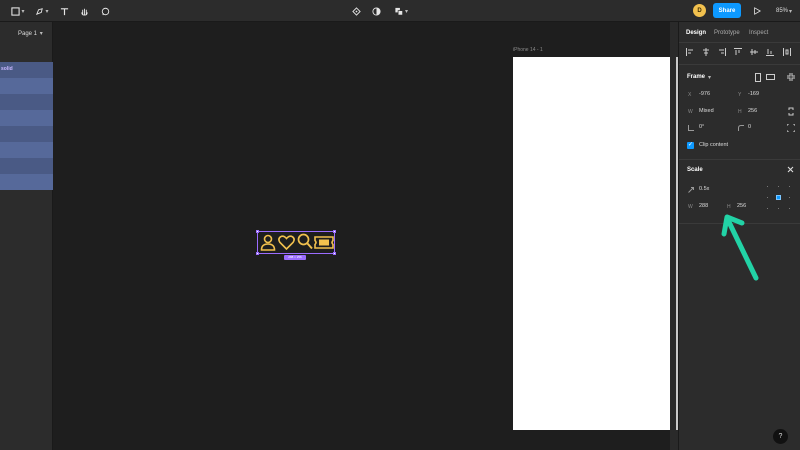  I want to click on constrain-proportions-icon, so click(791, 111).